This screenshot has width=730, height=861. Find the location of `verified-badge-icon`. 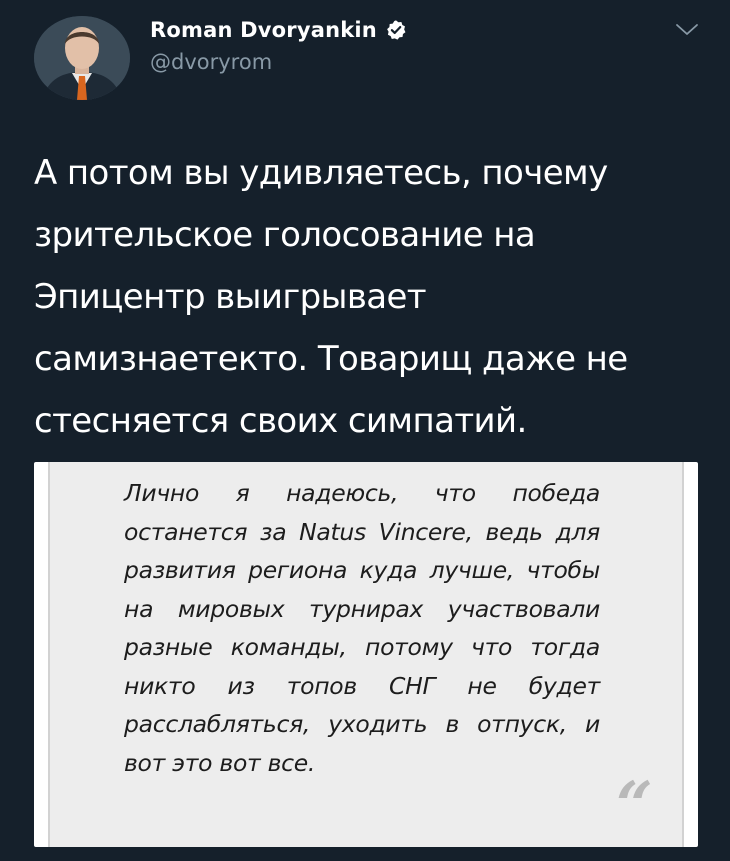

verified-badge-icon is located at coordinates (396, 30).